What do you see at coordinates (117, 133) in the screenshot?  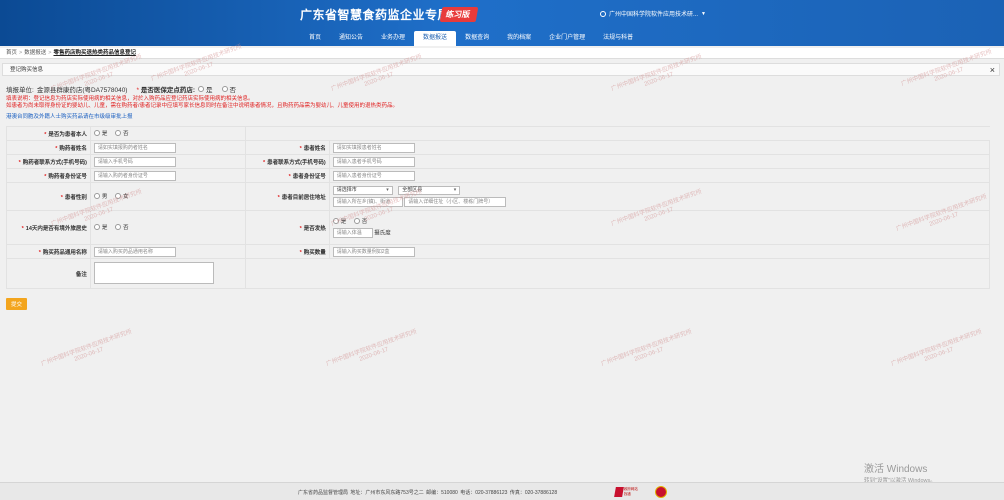 I see `is-self-no-radio` at bounding box center [117, 133].